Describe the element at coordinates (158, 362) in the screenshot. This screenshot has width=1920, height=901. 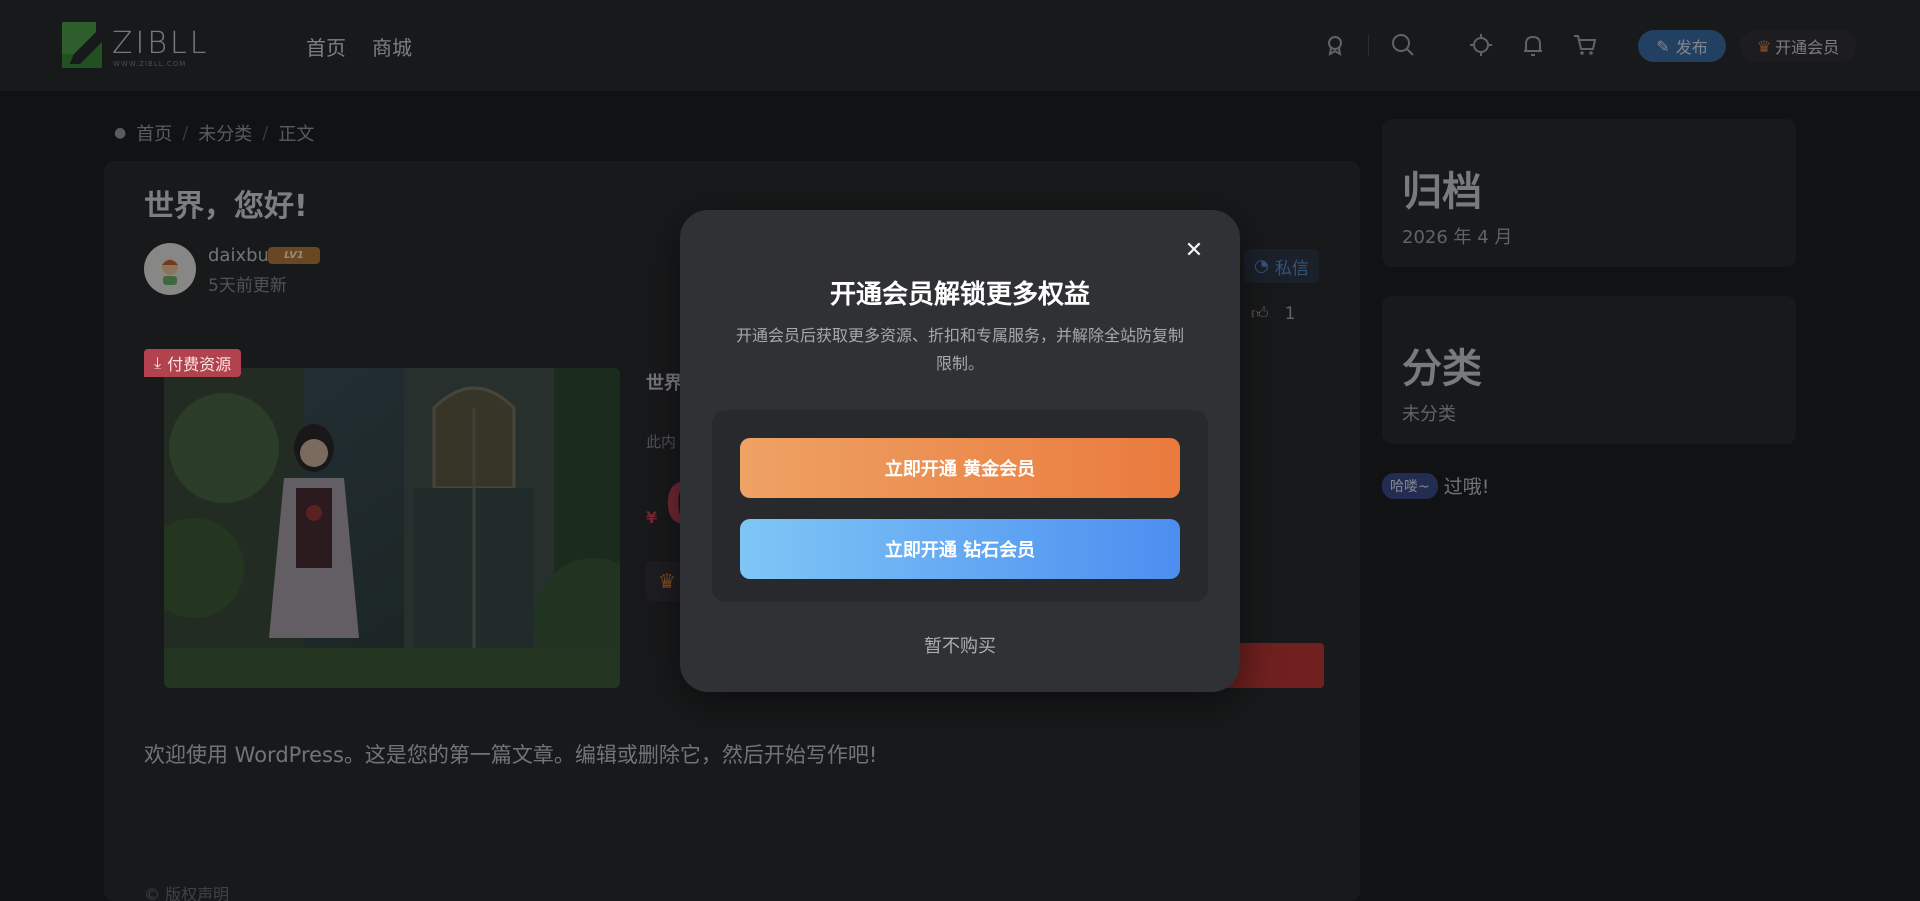
I see `download-icon: ⤓` at that location.